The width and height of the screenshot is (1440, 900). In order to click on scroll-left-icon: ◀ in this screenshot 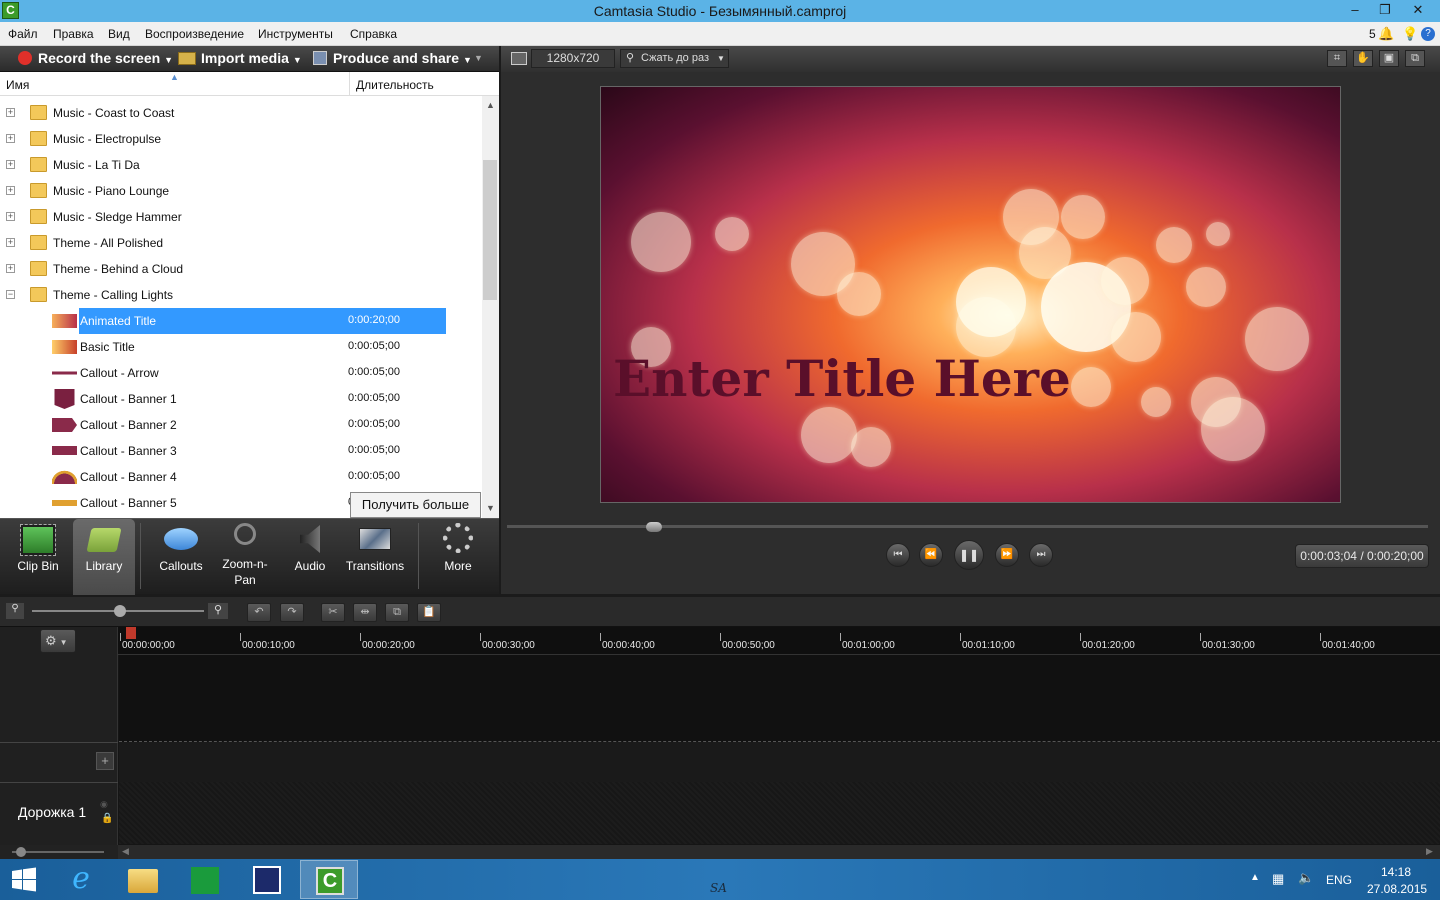, I will do `click(125, 851)`.